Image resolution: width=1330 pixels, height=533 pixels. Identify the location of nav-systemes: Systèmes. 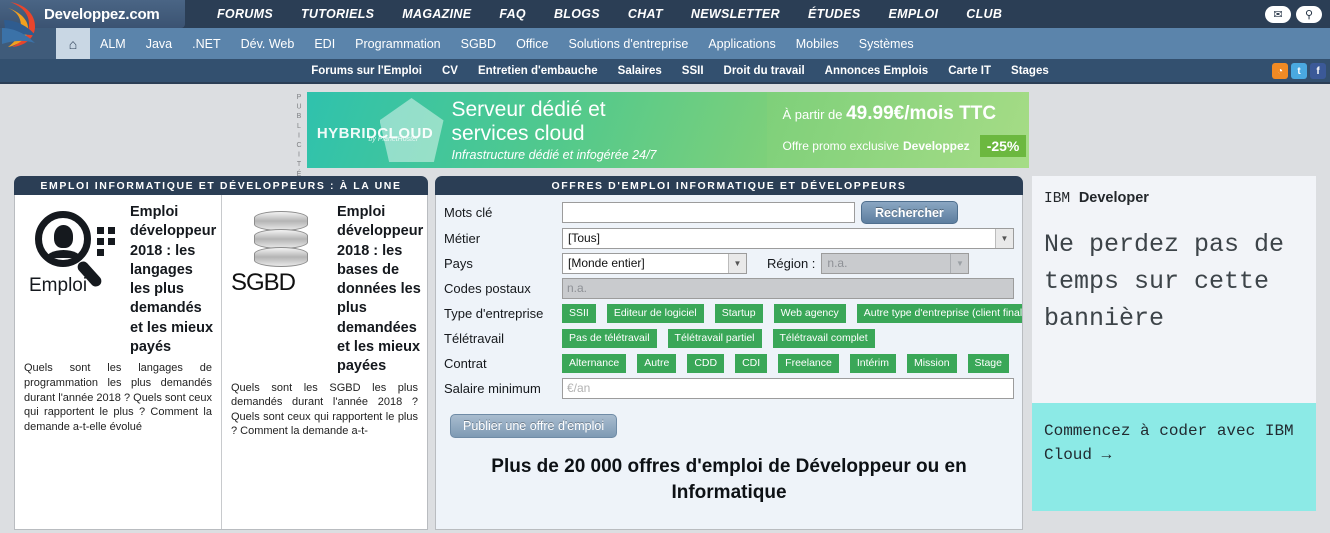
(886, 44).